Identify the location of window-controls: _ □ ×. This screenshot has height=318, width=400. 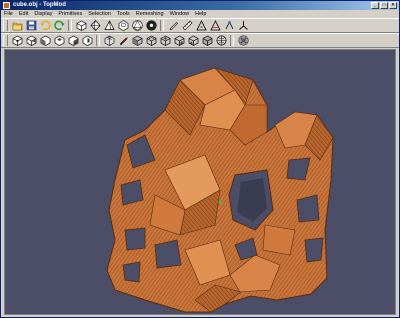
(384, 5).